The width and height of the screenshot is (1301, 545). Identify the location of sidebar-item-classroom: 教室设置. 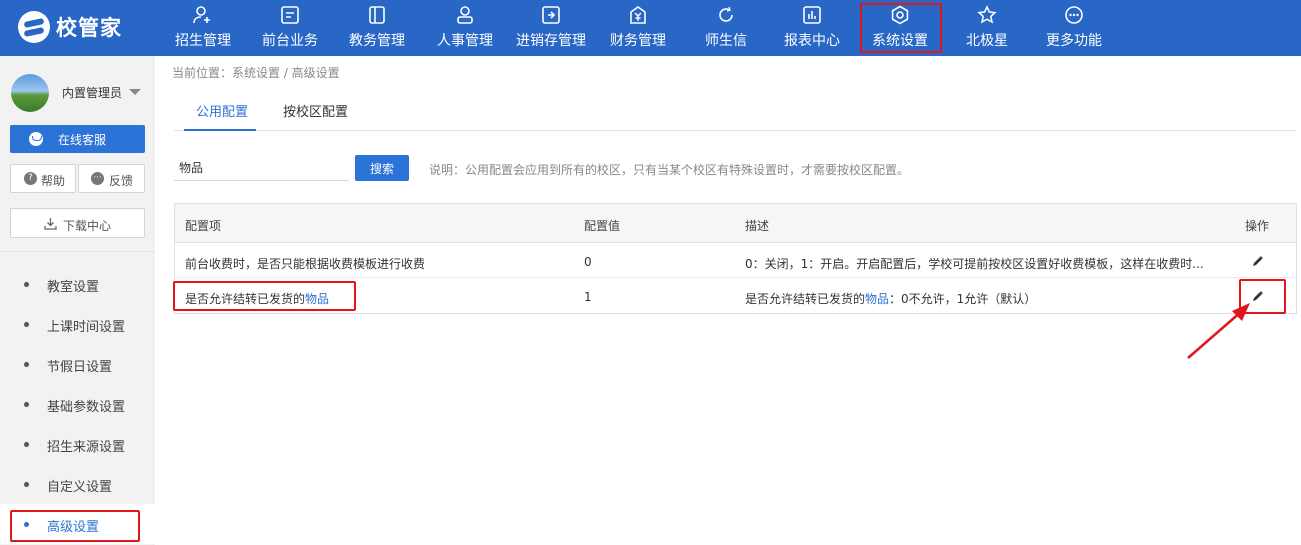
(77, 284).